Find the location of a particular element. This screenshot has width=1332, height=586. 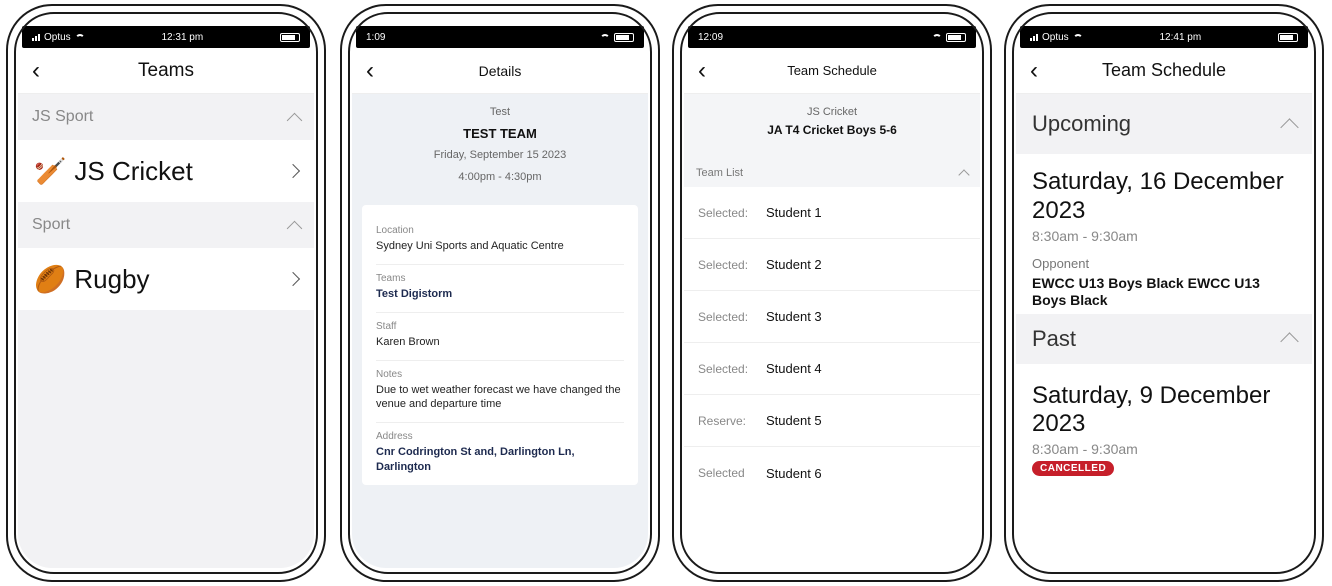

upcoming-section-header: Upcoming is located at coordinates (1164, 124).